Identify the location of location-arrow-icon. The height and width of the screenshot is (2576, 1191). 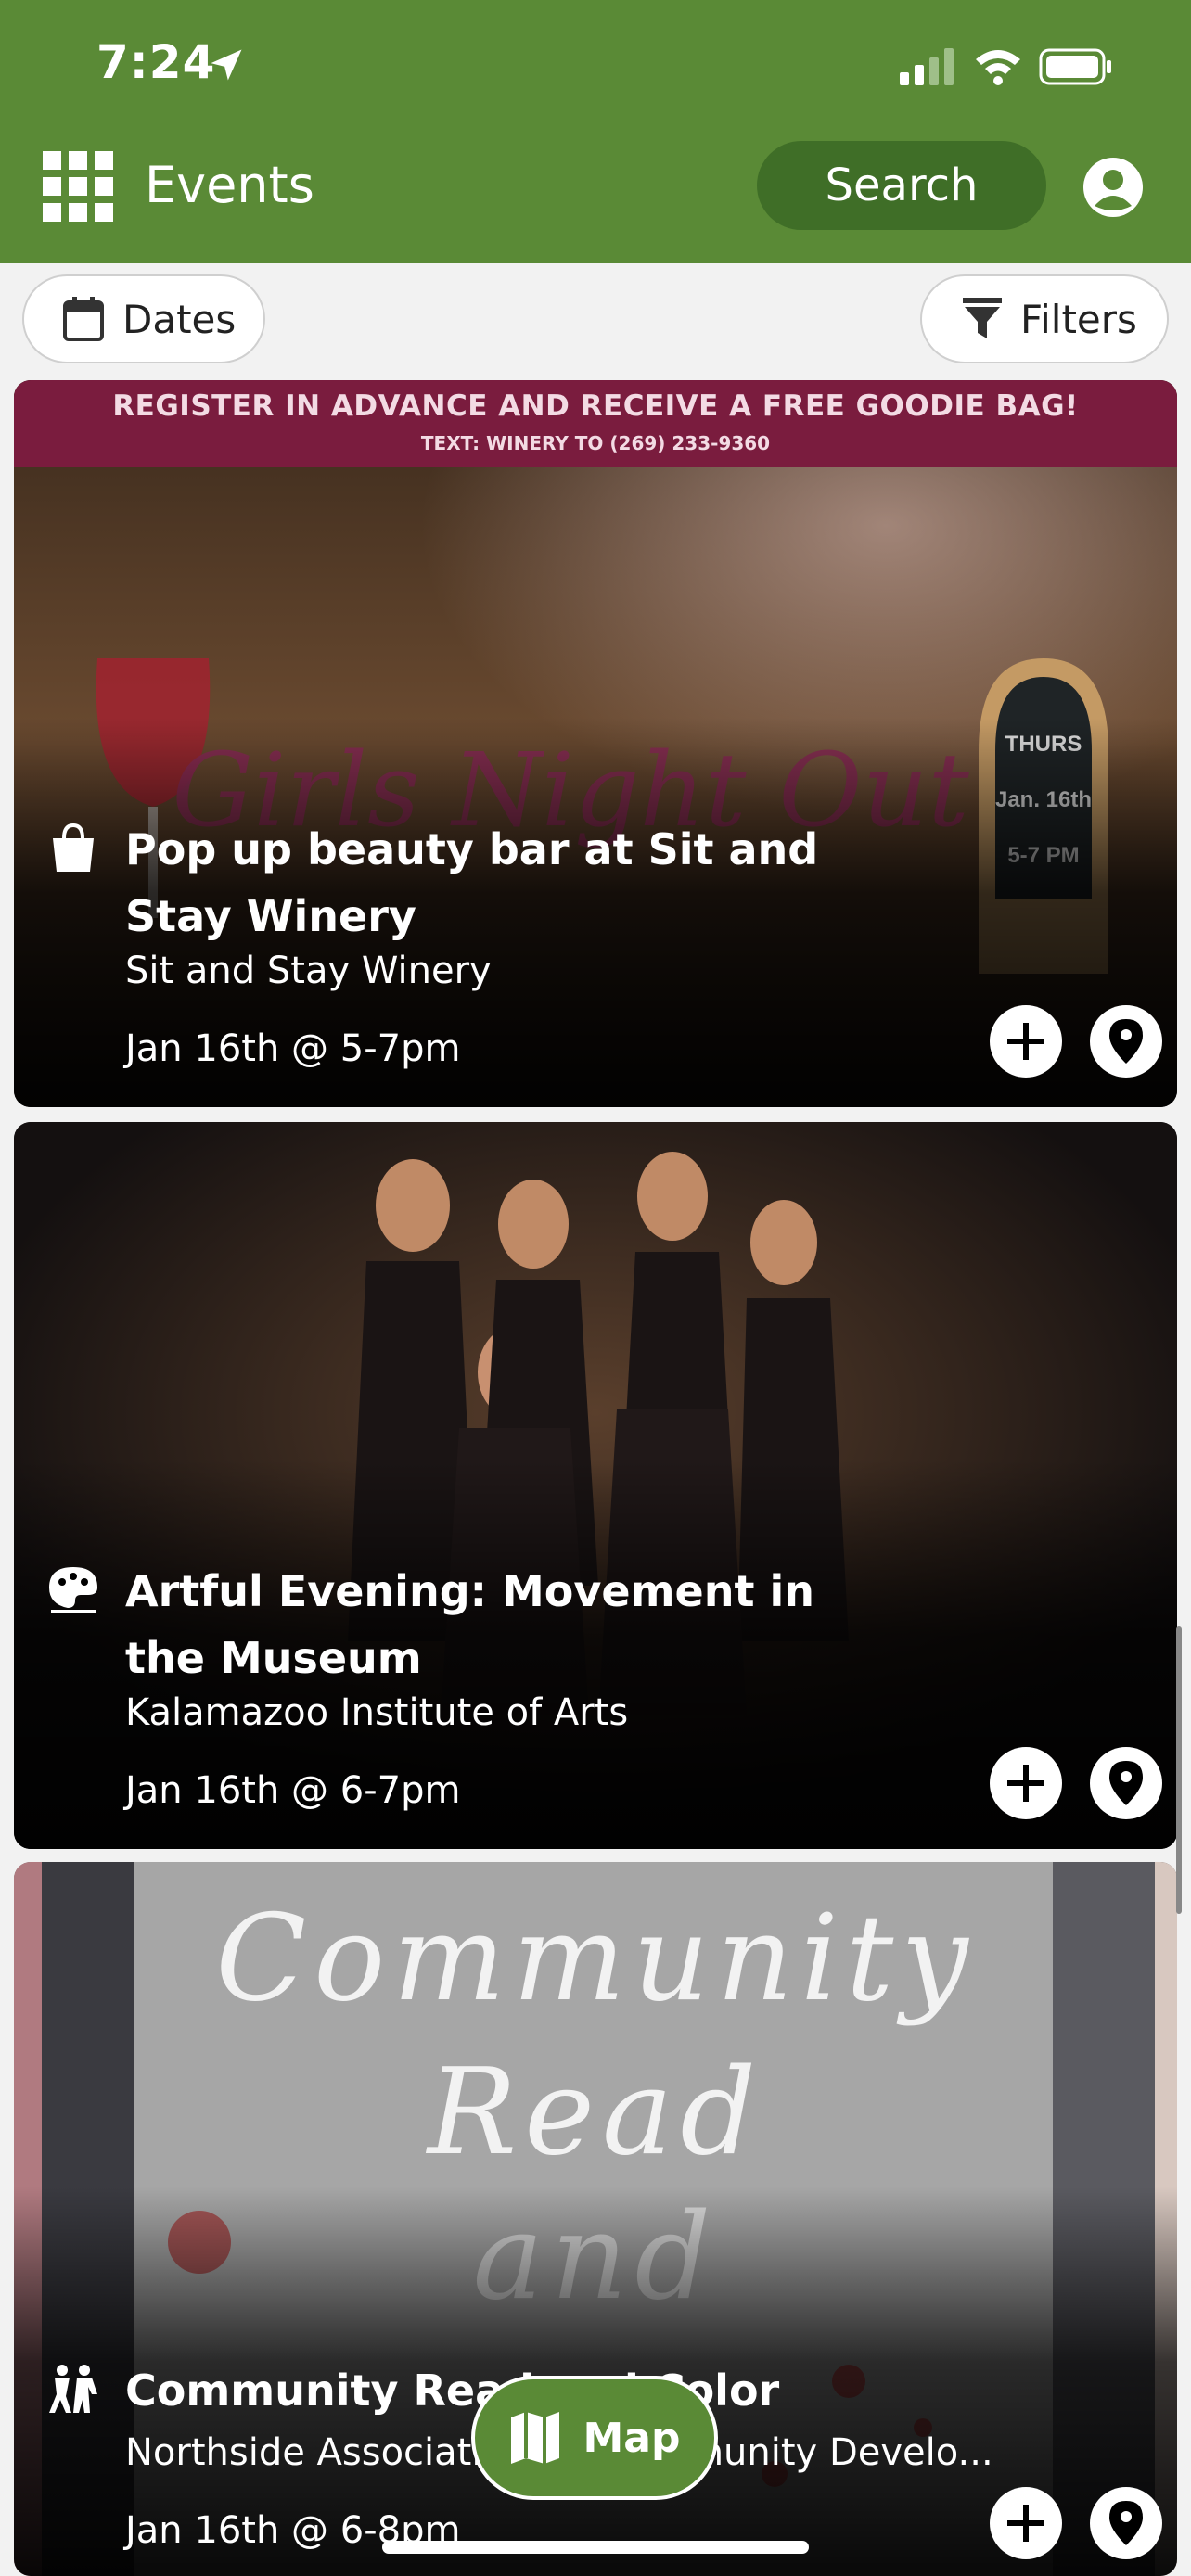
(226, 65).